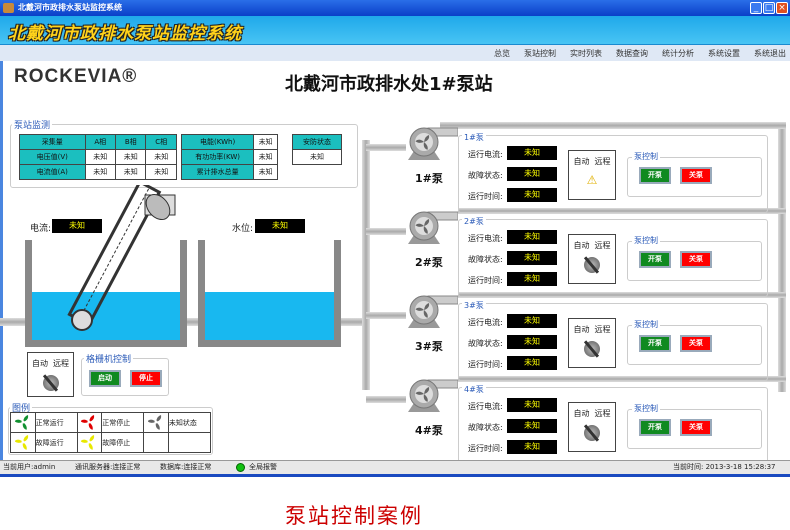 This screenshot has width=790, height=530. What do you see at coordinates (229, 172) in the screenshot?
I see `table-row: 累计排水总量 未知` at bounding box center [229, 172].